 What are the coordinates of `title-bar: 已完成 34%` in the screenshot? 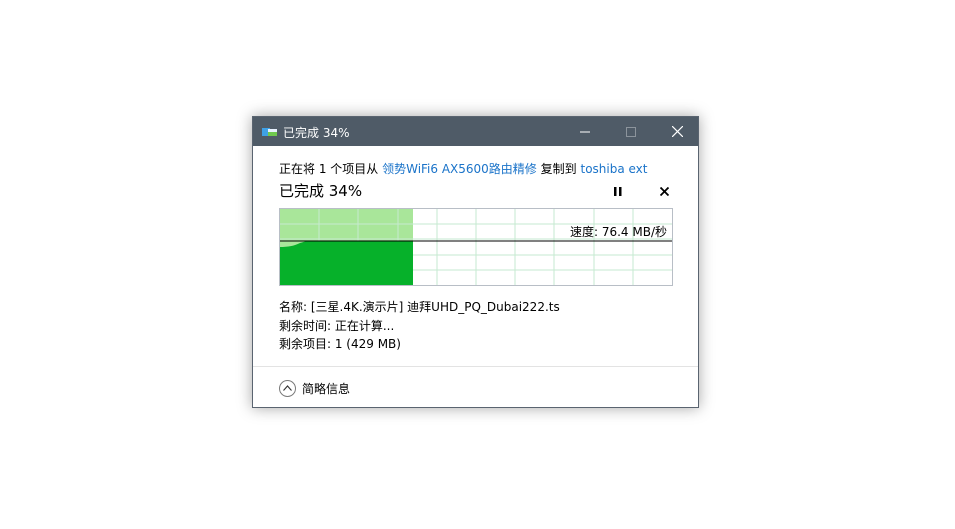 It's located at (475, 131).